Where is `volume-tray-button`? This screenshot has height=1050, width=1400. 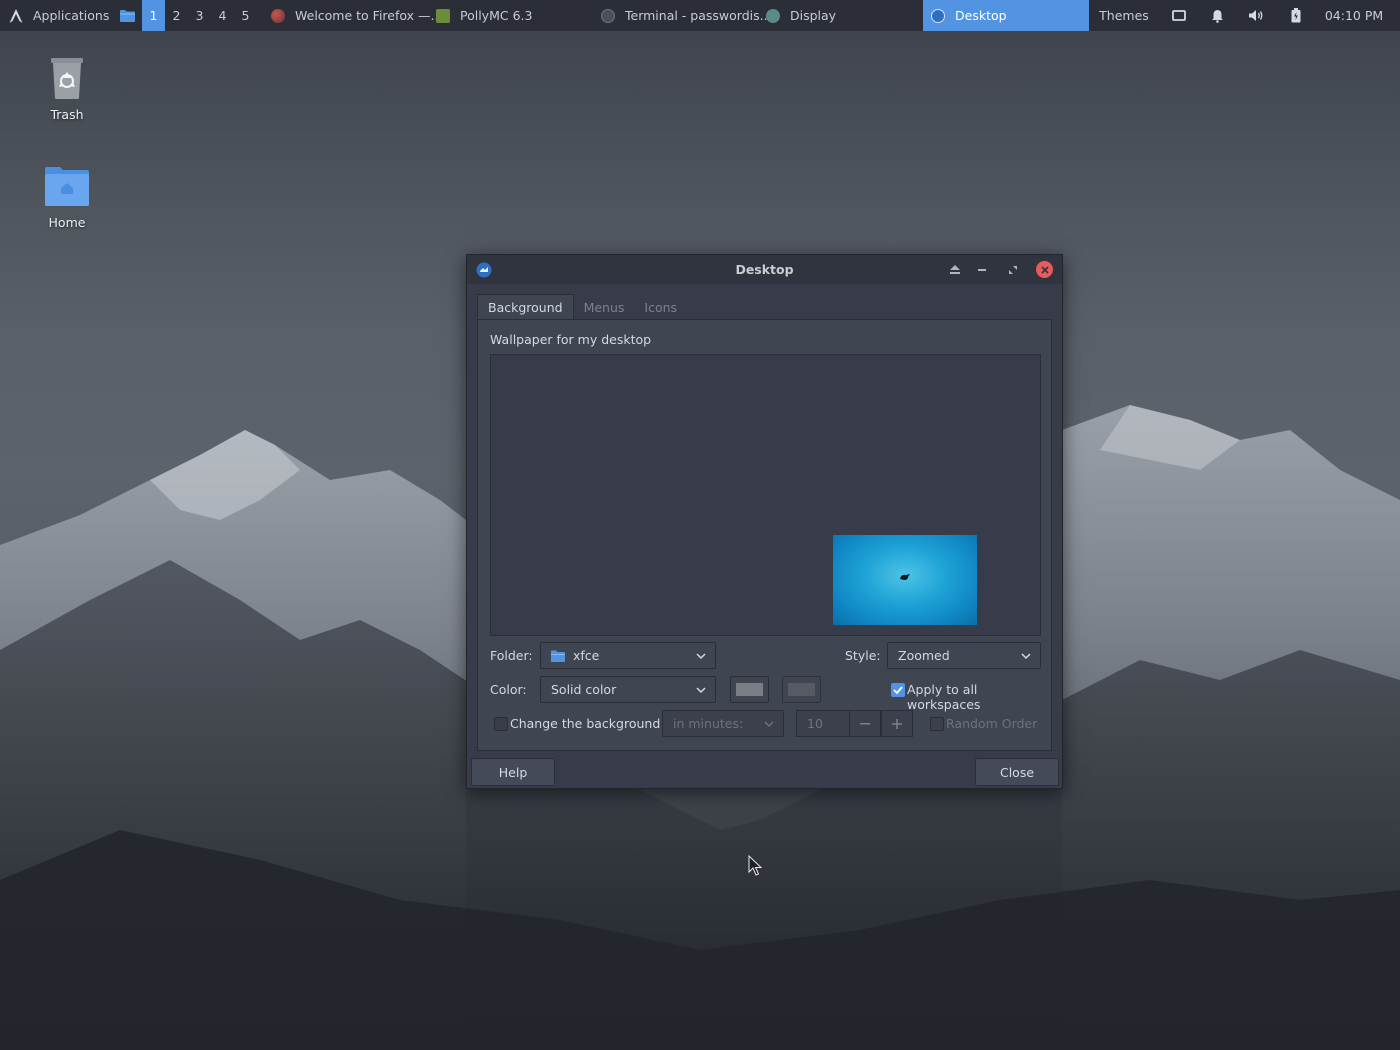 volume-tray-button is located at coordinates (1256, 15).